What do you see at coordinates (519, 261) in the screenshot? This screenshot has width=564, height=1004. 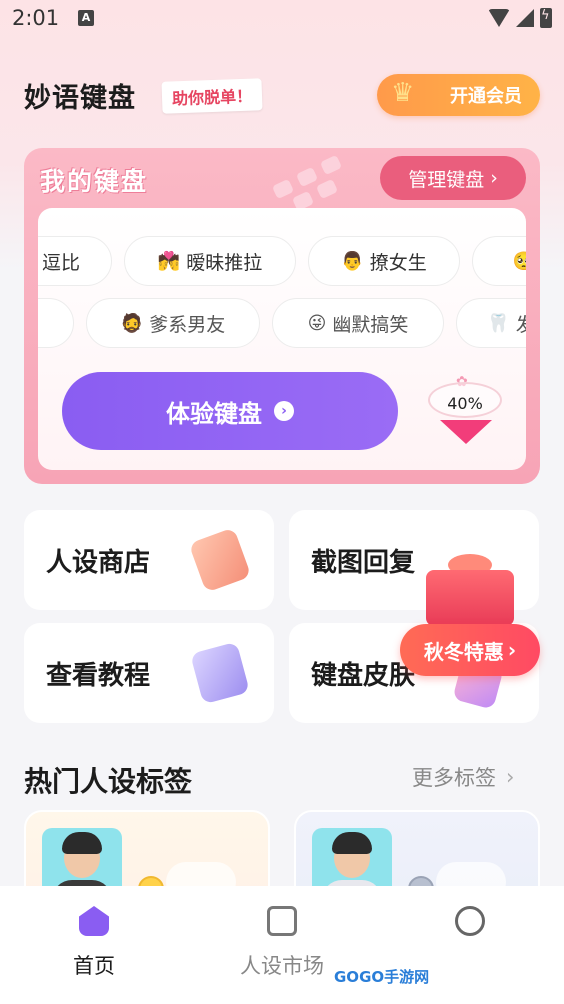 I see `tag-emoji-icon: 🥺` at bounding box center [519, 261].